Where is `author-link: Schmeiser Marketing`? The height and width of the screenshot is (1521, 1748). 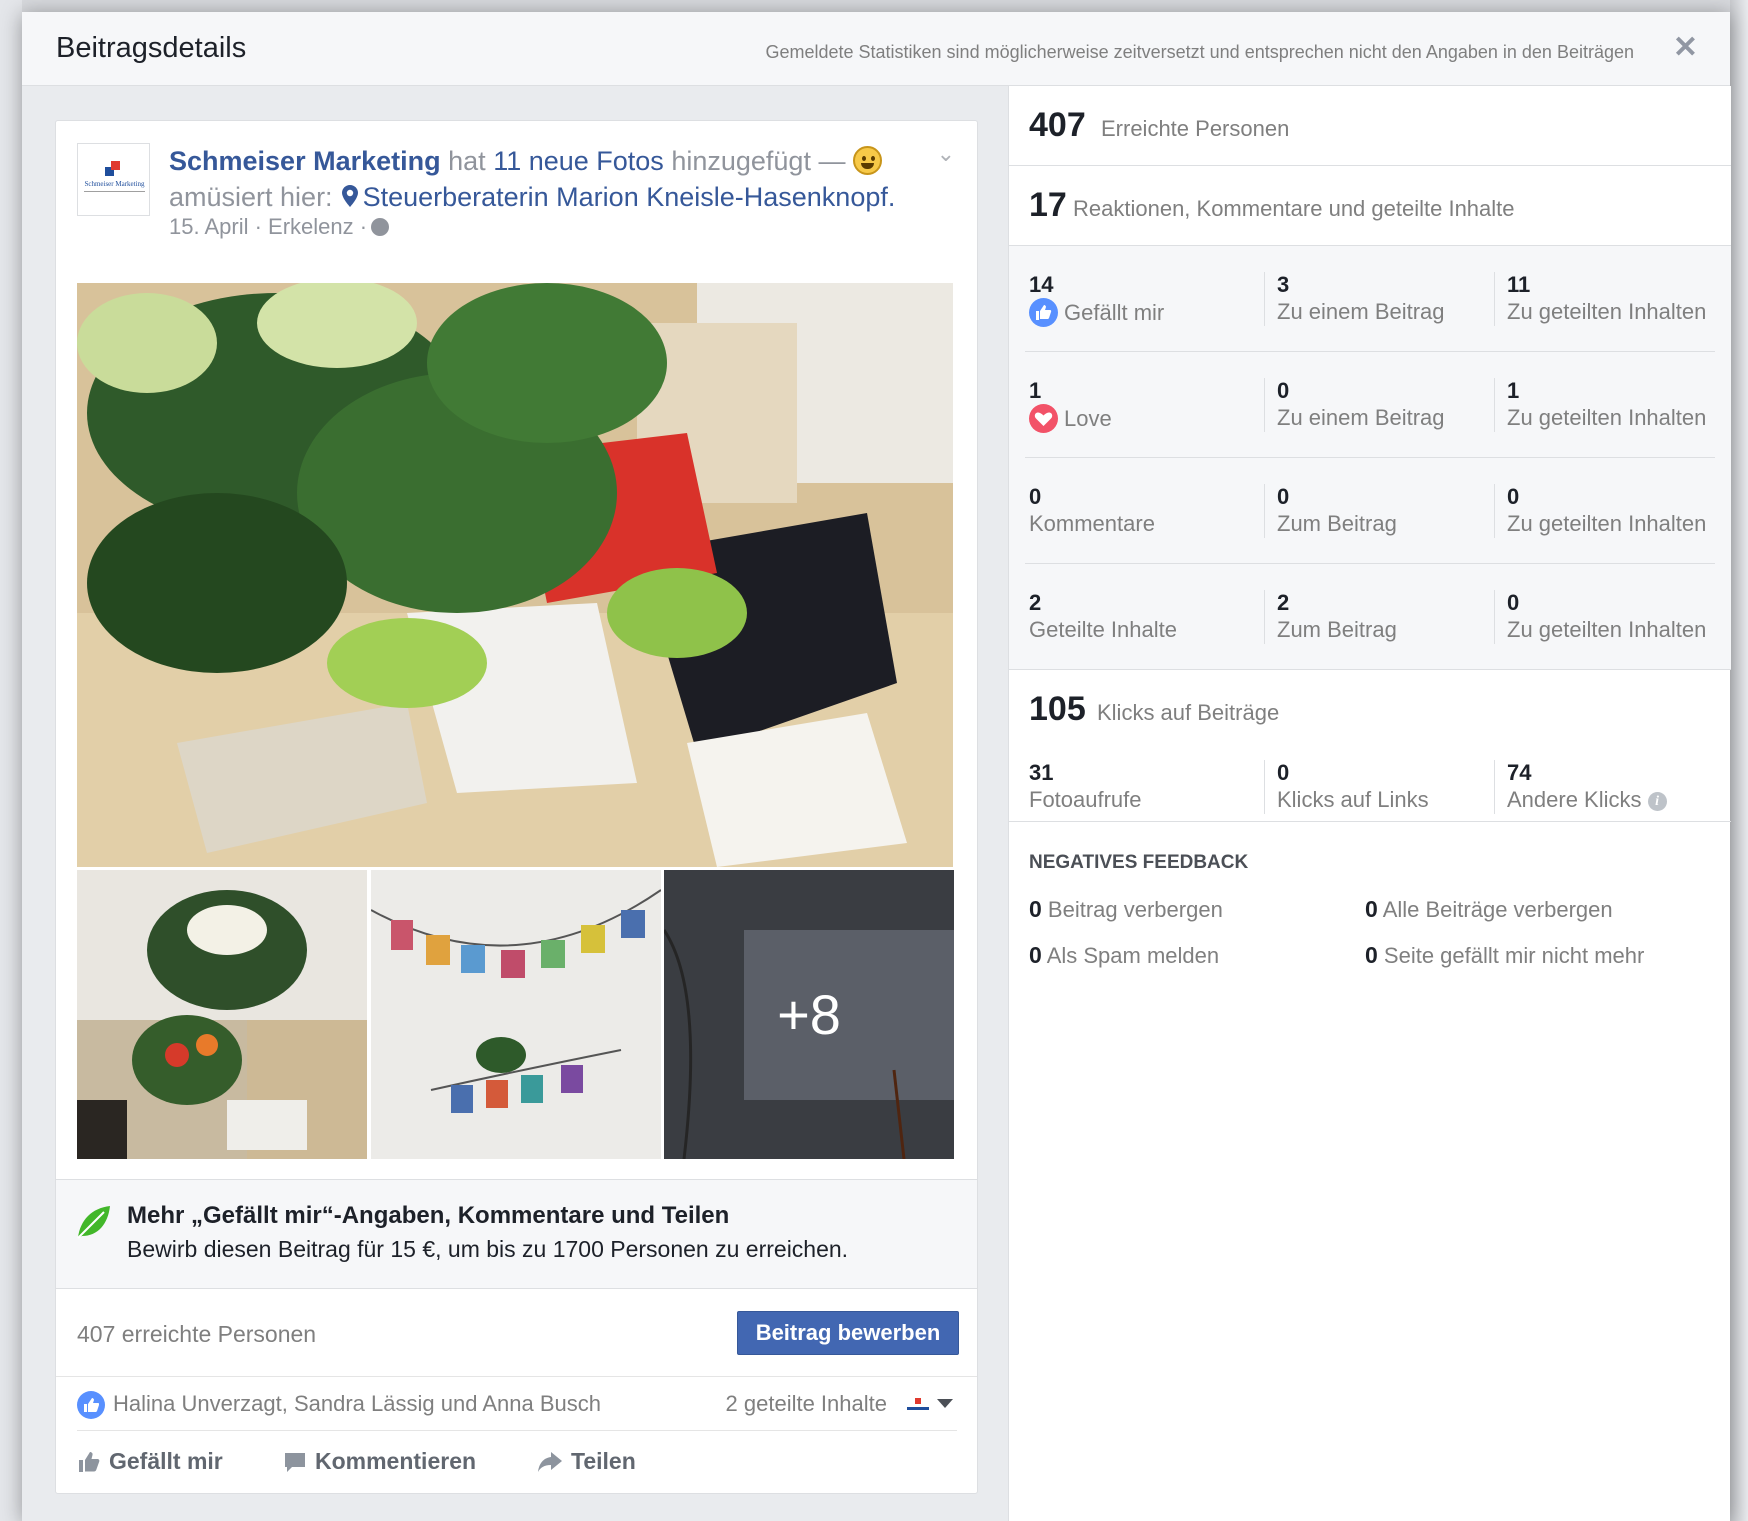
author-link: Schmeiser Marketing is located at coordinates (305, 161).